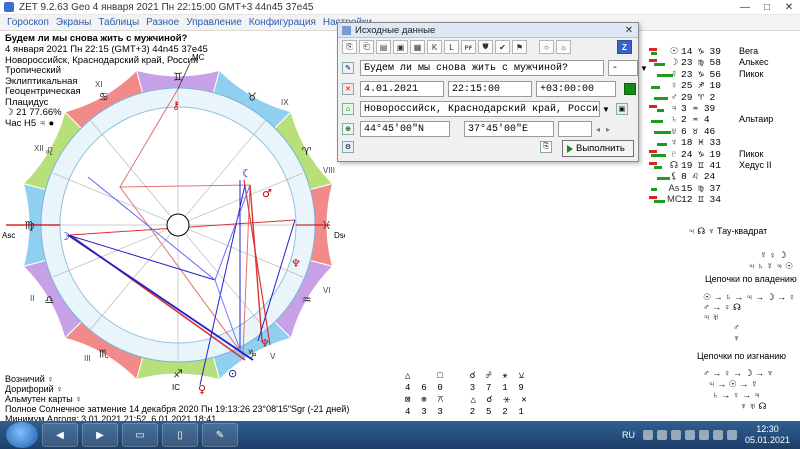 The height and width of the screenshot is (449, 800). Describe the element at coordinates (60, 435) in the screenshot. I see `taskbar-media-icon: ◀` at that location.